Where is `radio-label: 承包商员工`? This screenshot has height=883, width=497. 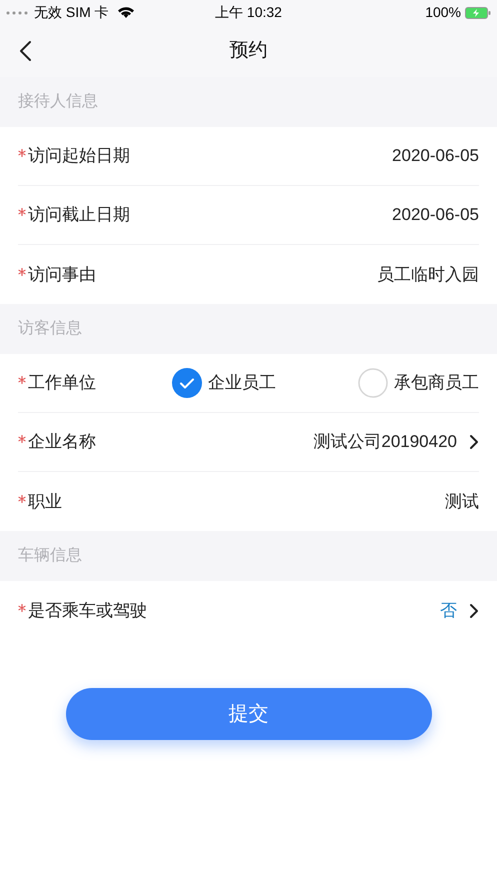
radio-label: 承包商员工 is located at coordinates (436, 383).